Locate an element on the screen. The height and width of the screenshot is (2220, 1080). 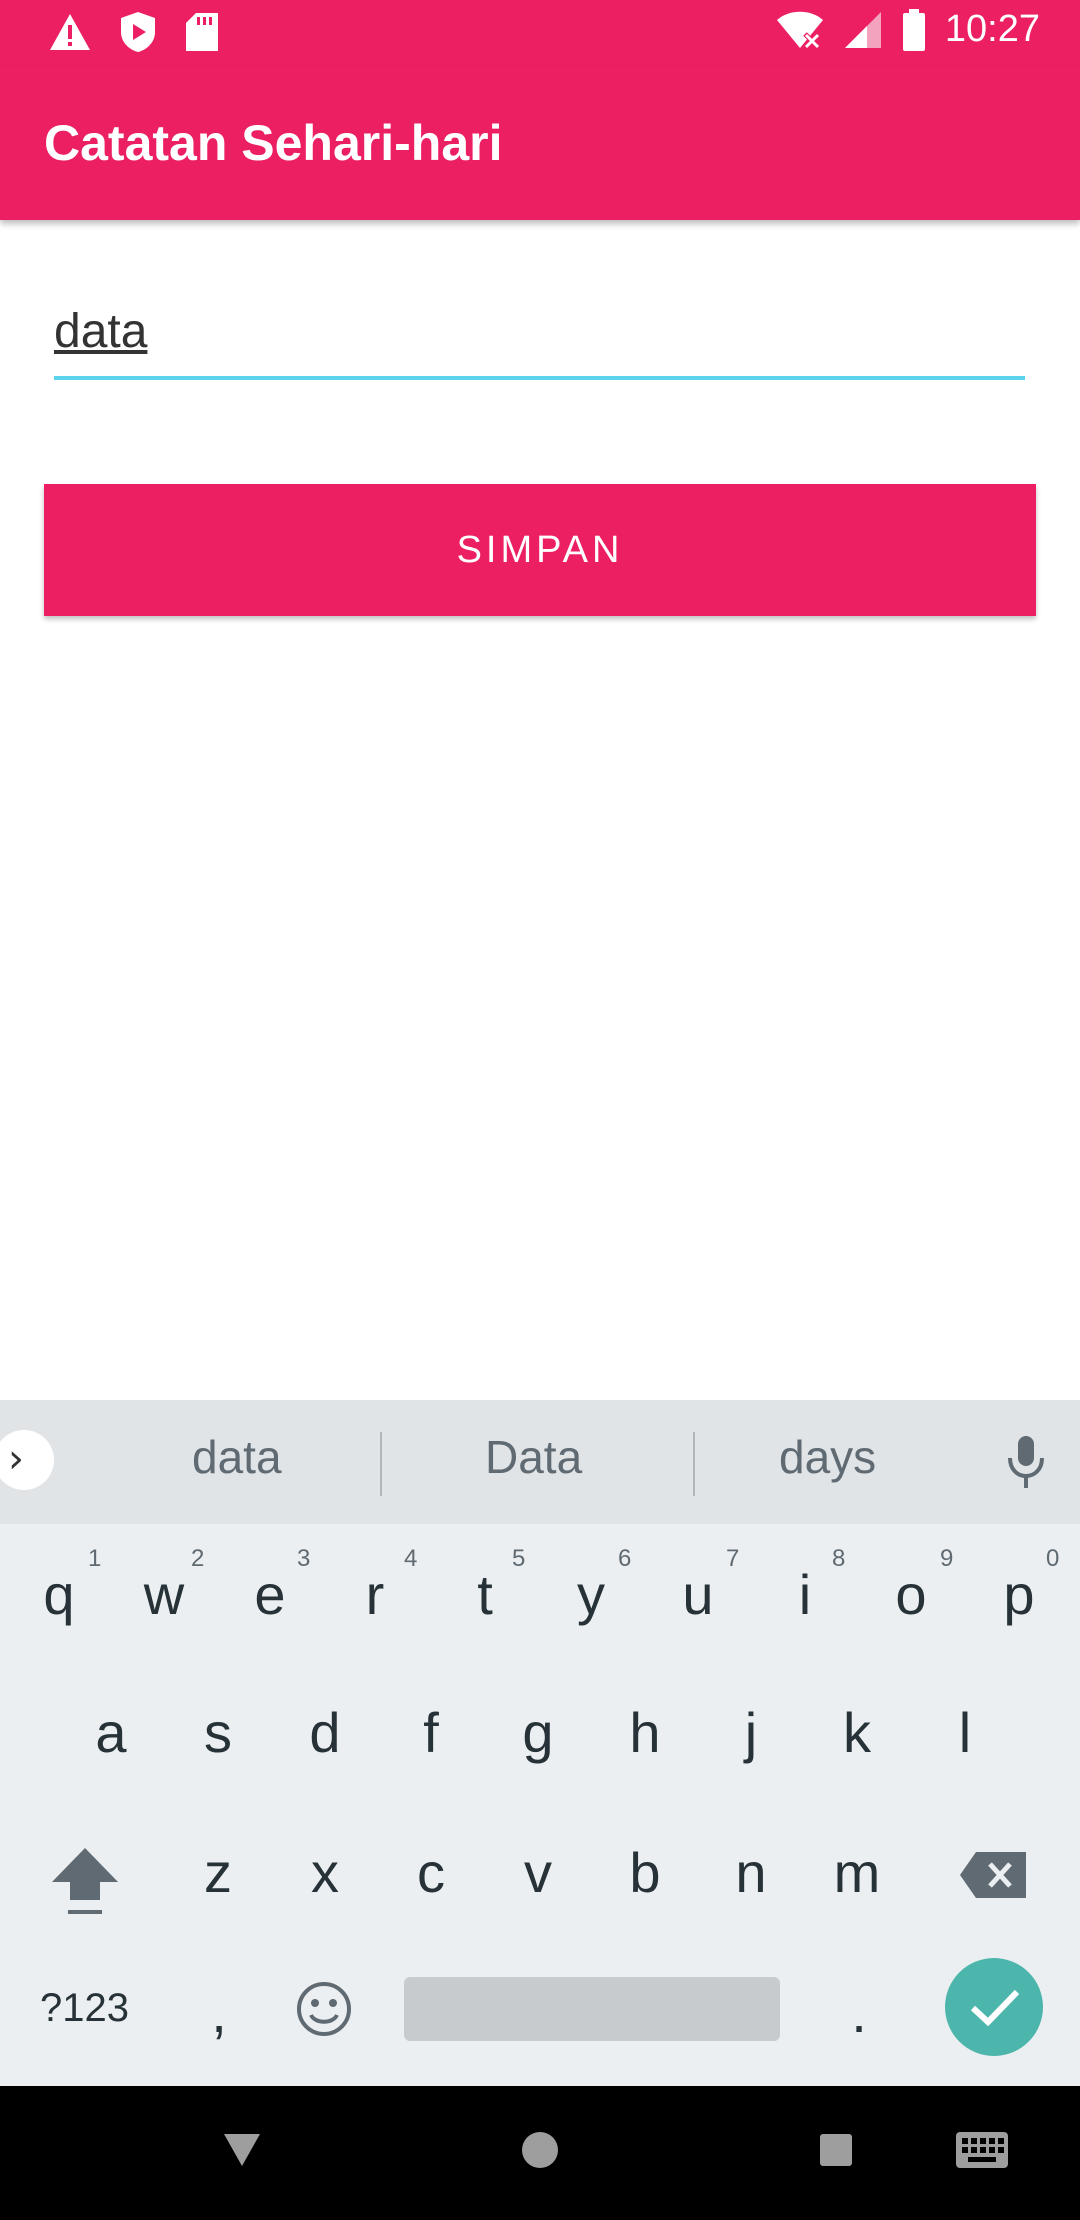
enter-button is located at coordinates (994, 2007).